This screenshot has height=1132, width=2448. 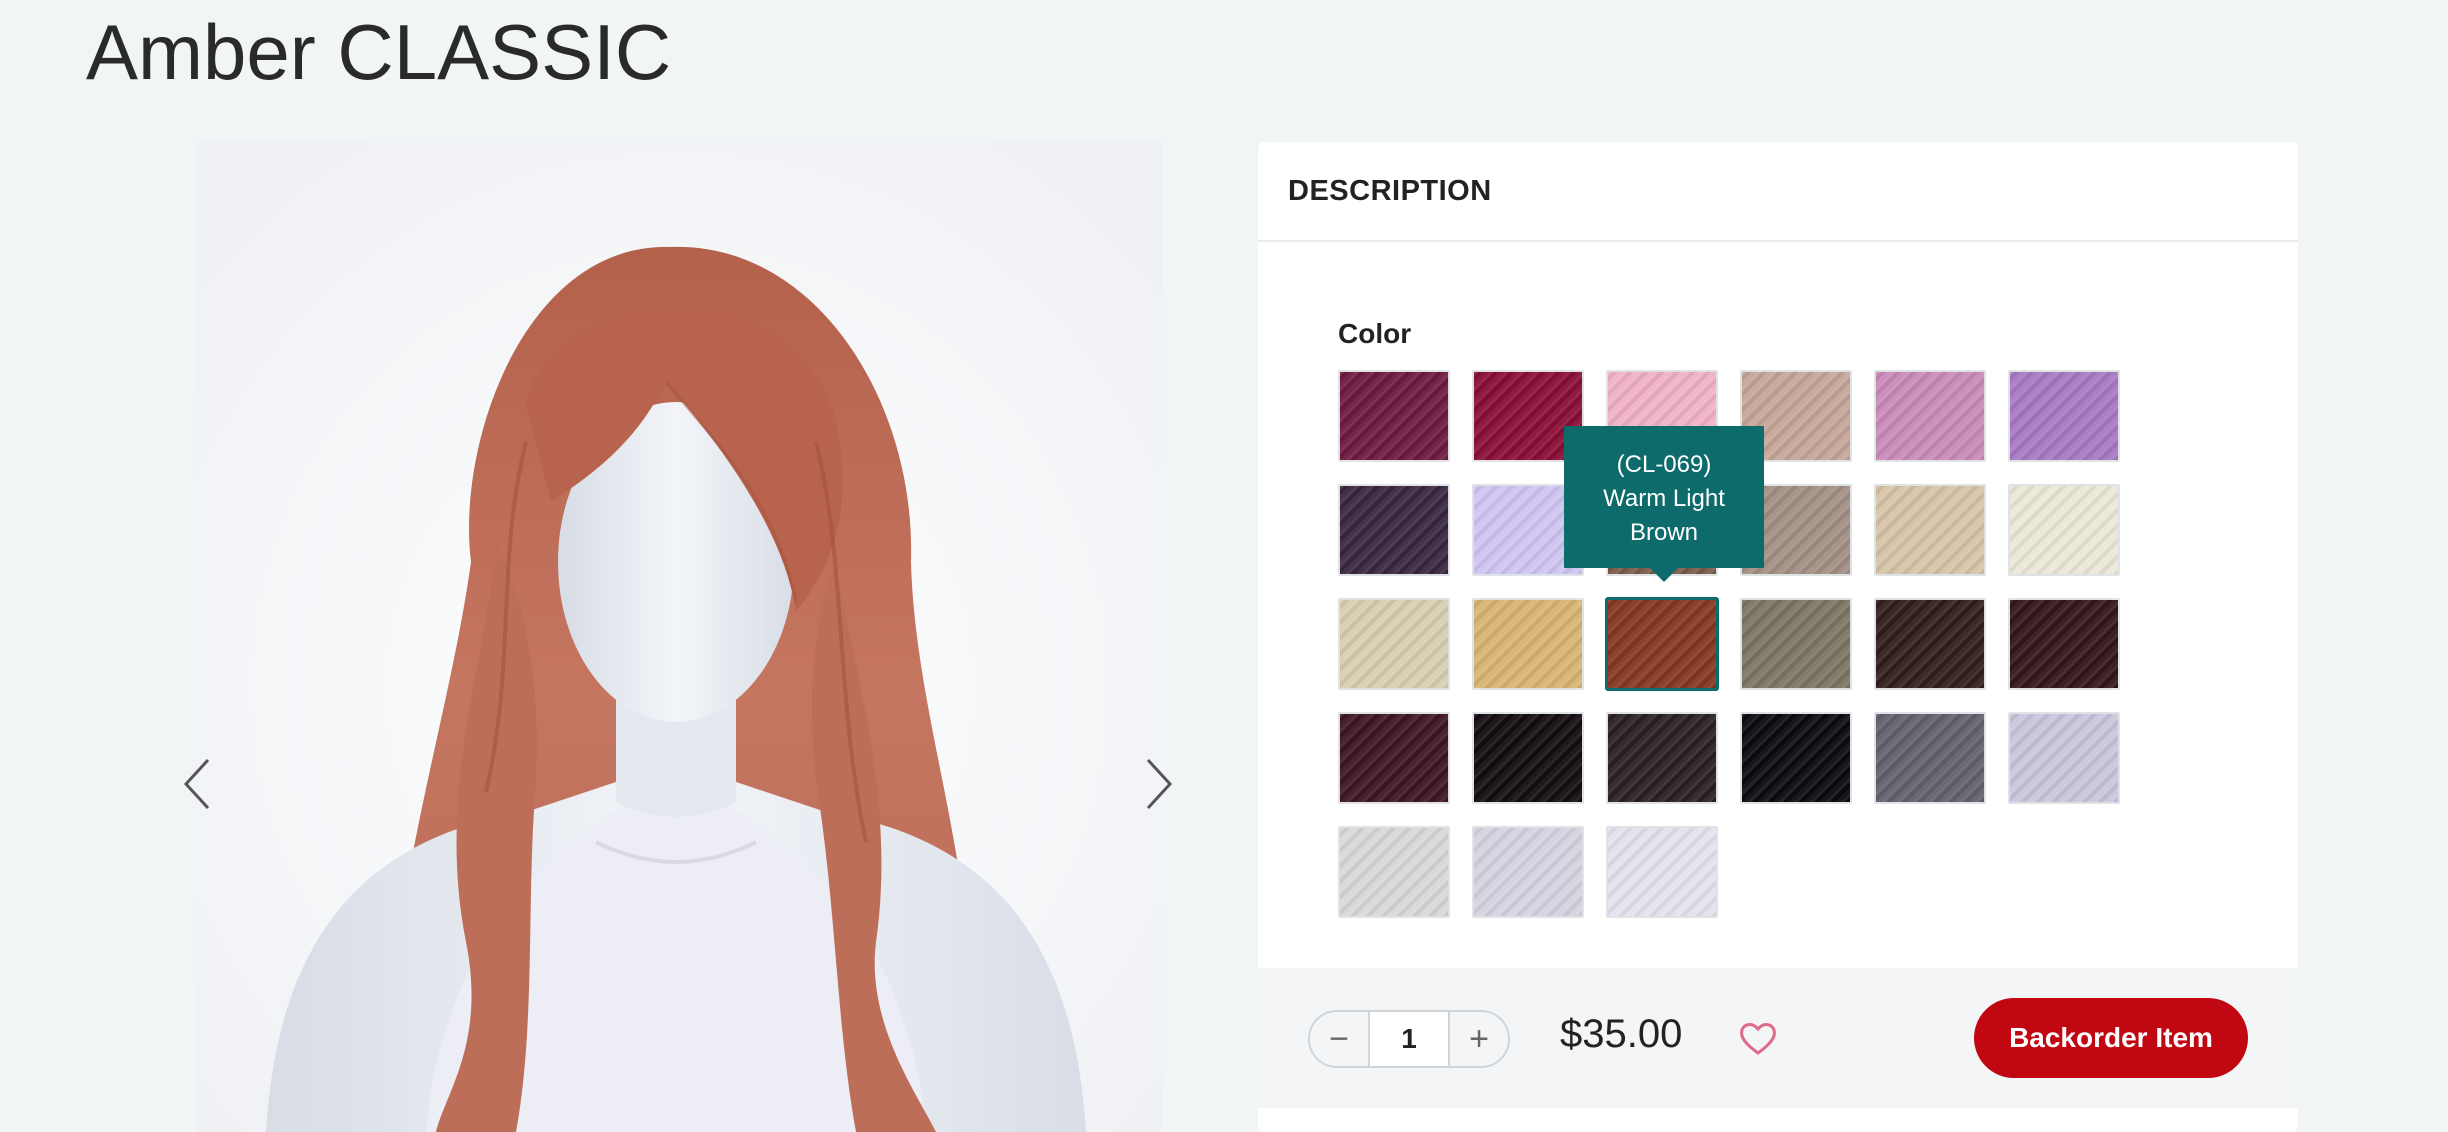 What do you see at coordinates (1479, 1039) in the screenshot?
I see `quantity-increase-button: +` at bounding box center [1479, 1039].